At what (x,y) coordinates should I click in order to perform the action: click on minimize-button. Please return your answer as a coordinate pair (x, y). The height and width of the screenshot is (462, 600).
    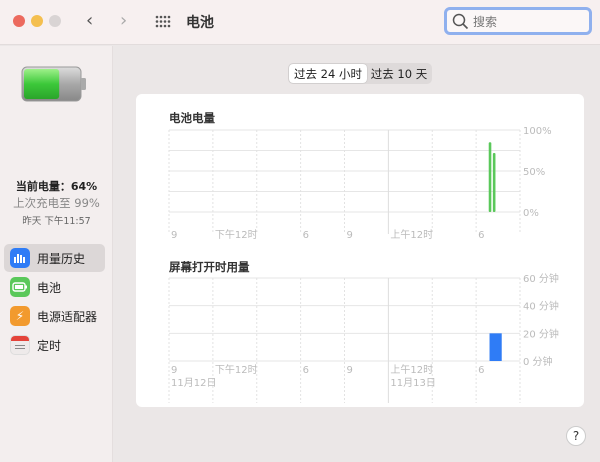
    Looking at the image, I should click on (37, 21).